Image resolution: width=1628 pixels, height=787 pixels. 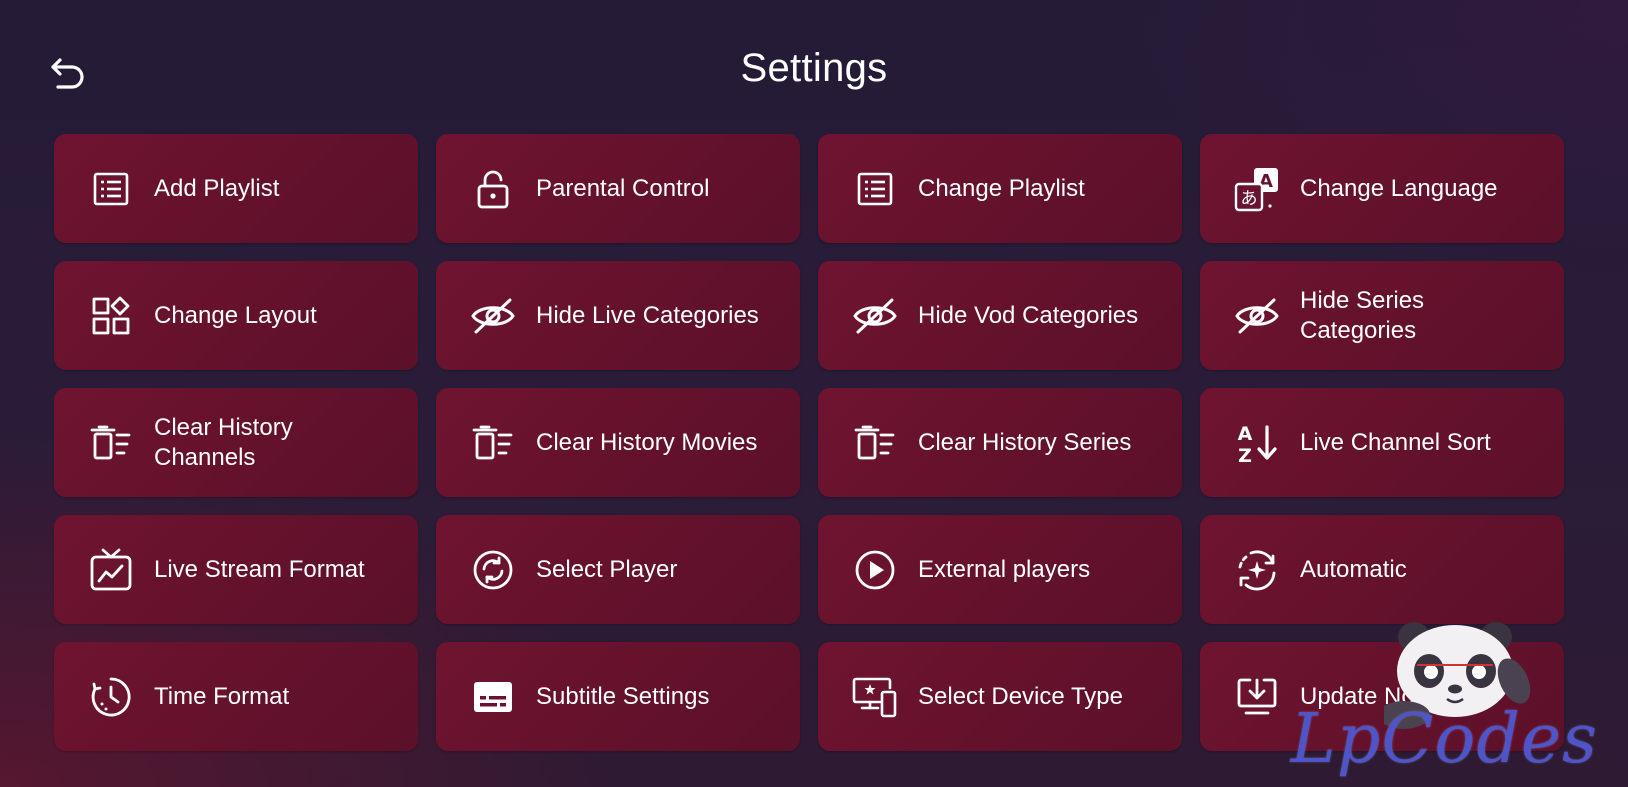 I want to click on parental-control-button: Parental Control, so click(x=618, y=188).